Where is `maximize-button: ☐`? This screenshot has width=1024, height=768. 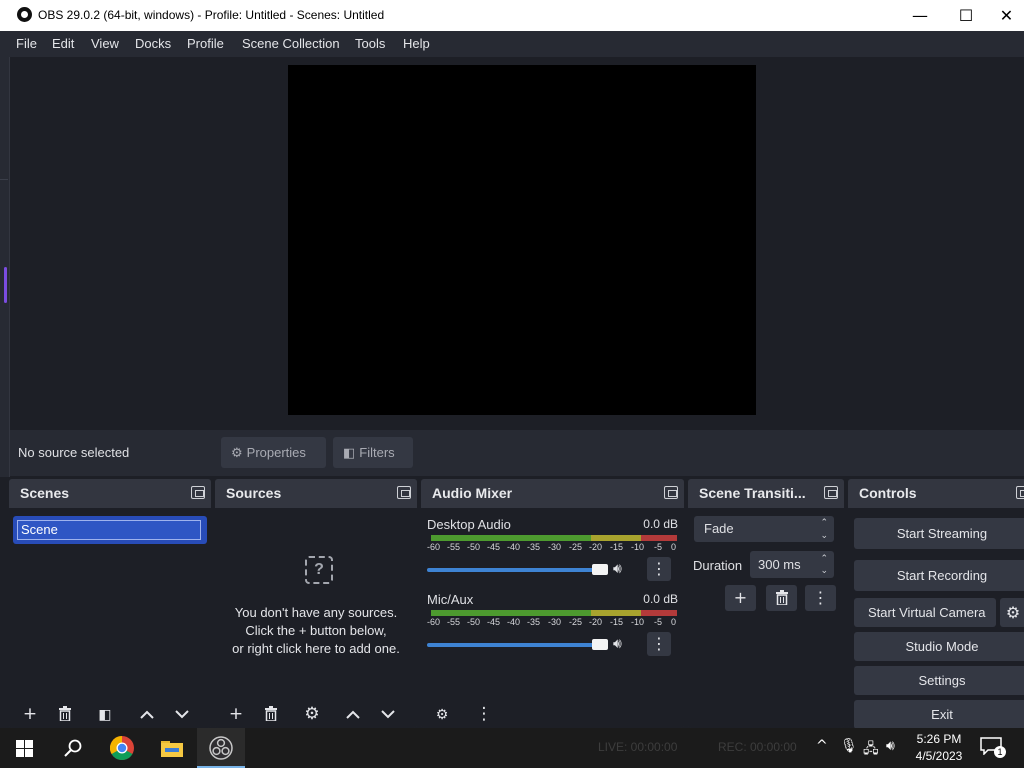
maximize-button: ☐ is located at coordinates (966, 15).